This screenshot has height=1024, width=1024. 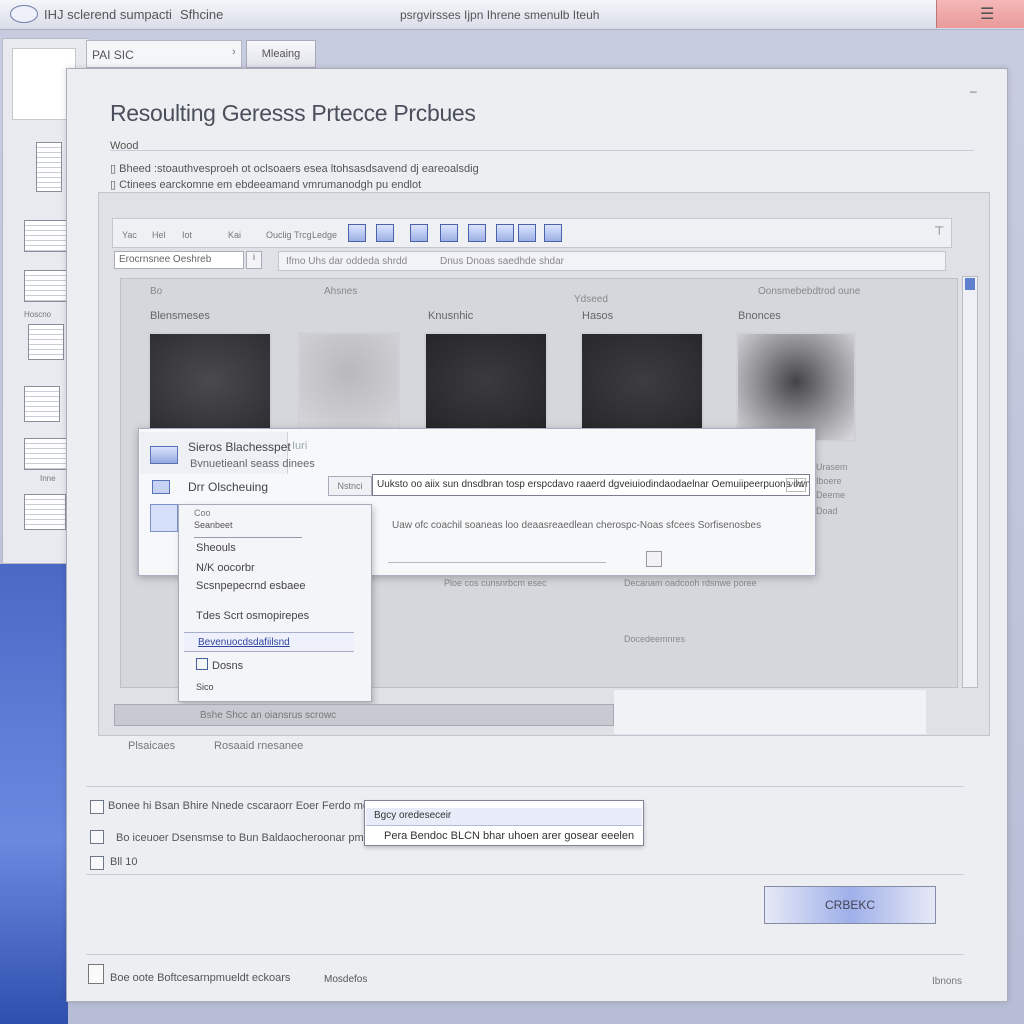 What do you see at coordinates (227, 666) in the screenshot?
I see `menu-item: Dosns` at bounding box center [227, 666].